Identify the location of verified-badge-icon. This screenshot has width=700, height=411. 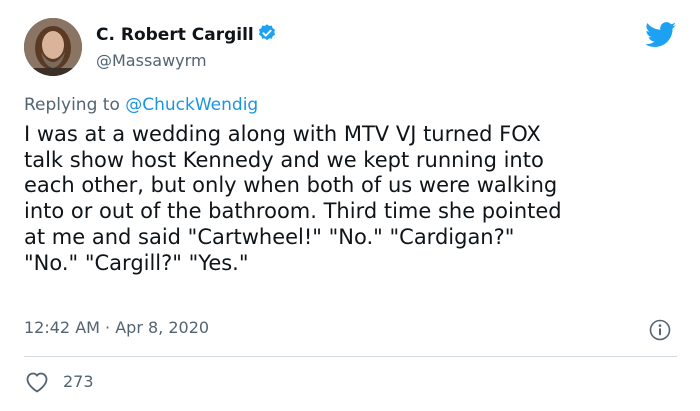
(267, 35).